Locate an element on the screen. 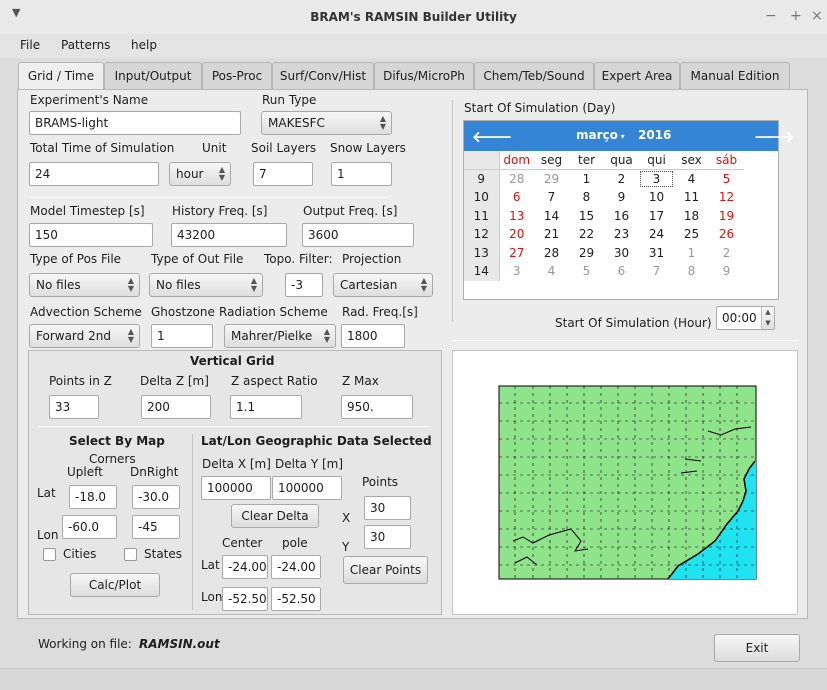 The image size is (827, 690). advection-select: Forward 2nd ▲ ▼ is located at coordinates (84, 336).